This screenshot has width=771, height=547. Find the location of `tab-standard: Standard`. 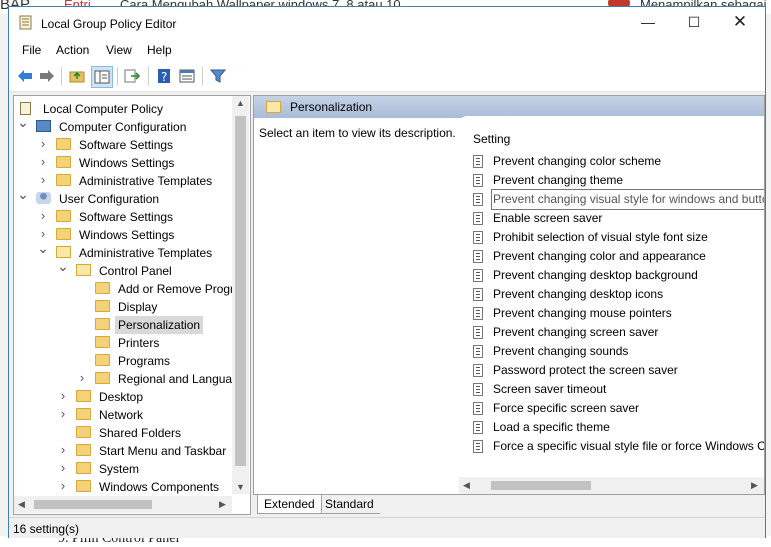

tab-standard: Standard is located at coordinates (349, 504).